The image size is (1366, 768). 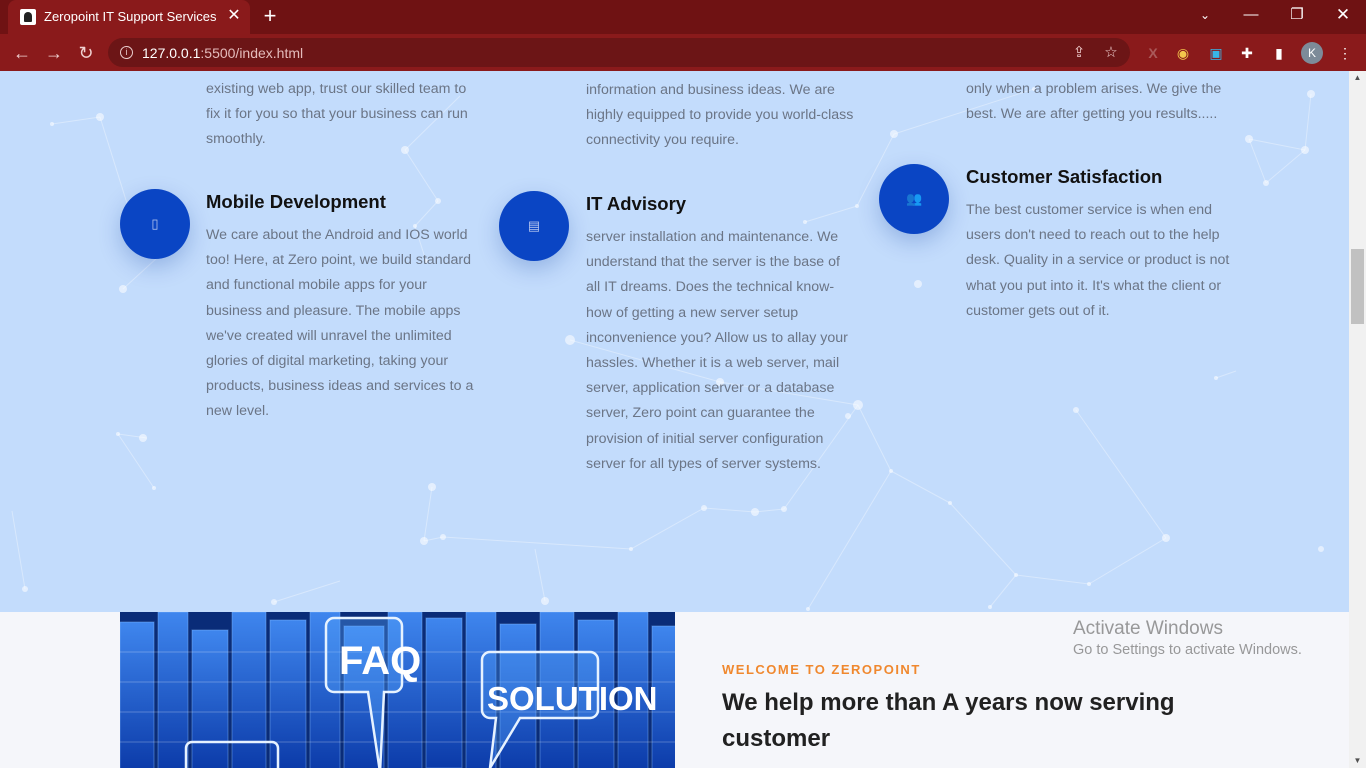 I want to click on service-title: Customer Satisfaction, so click(x=1064, y=176).